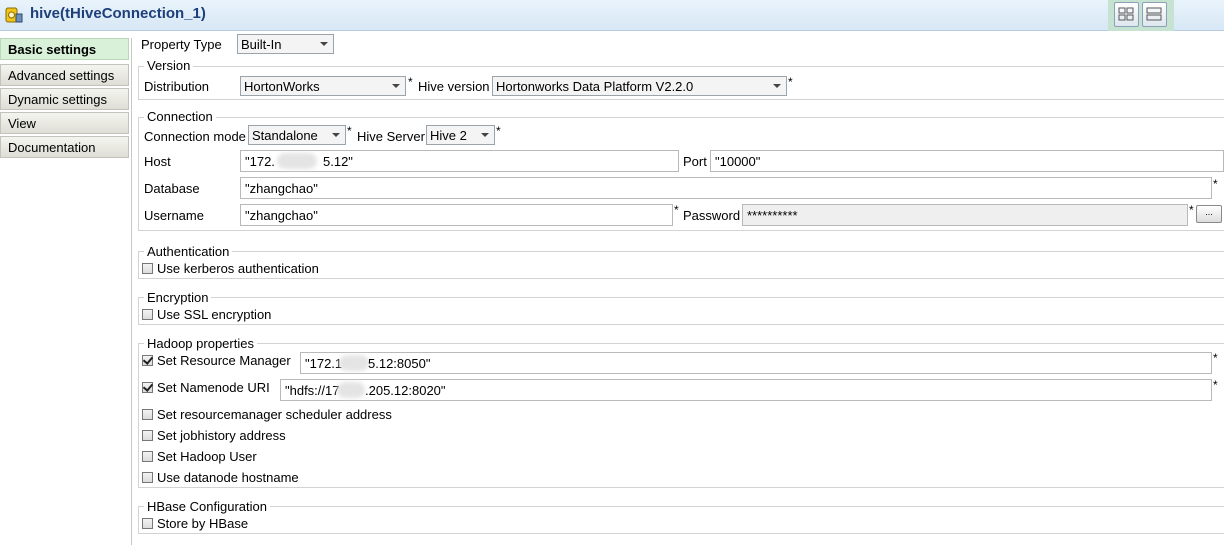 The image size is (1224, 545). I want to click on distribution-label: Distribution, so click(177, 86).